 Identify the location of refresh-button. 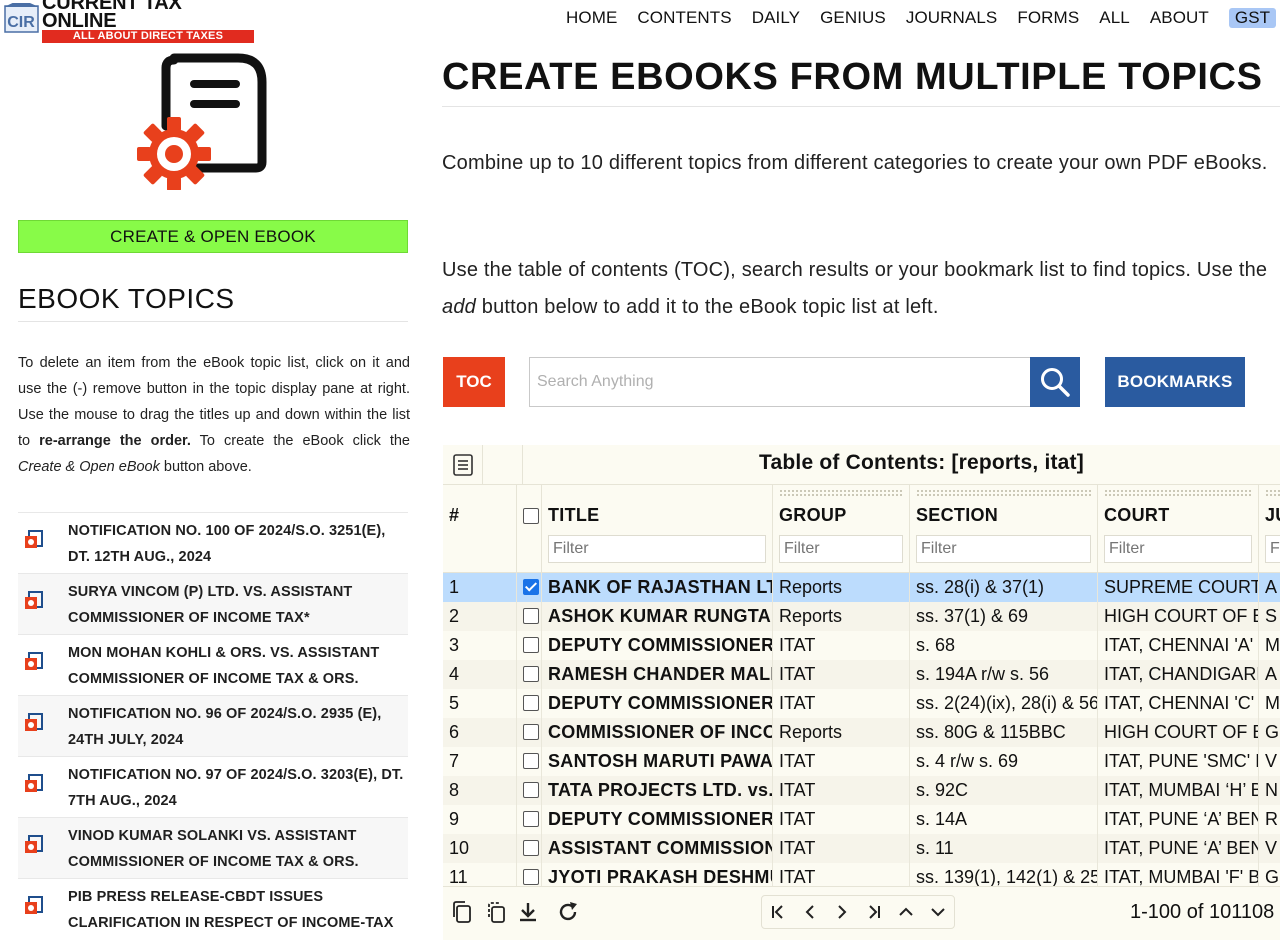
(568, 912).